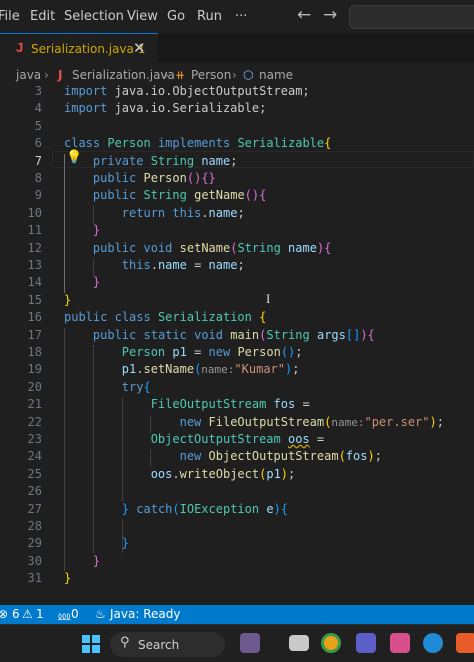  What do you see at coordinates (10, 16) in the screenshot?
I see `menu-file: File` at bounding box center [10, 16].